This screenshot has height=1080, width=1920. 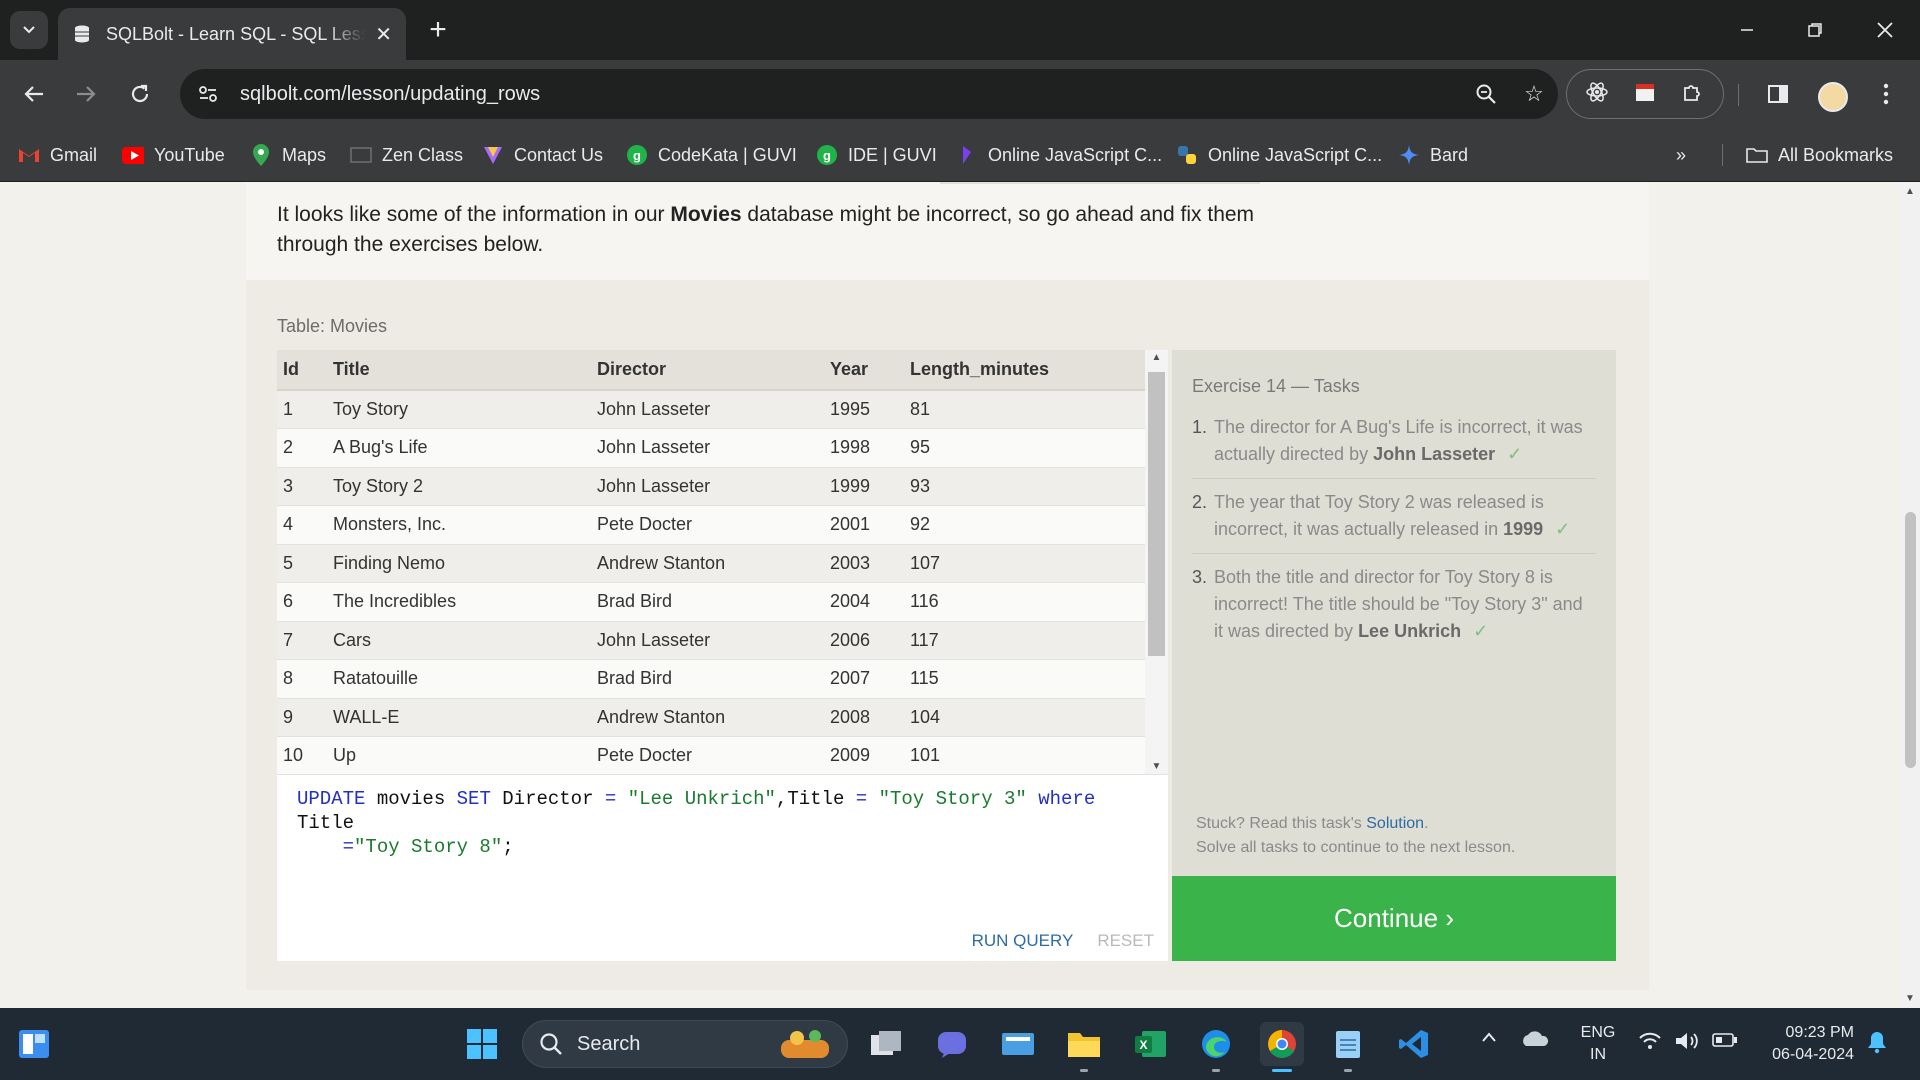 I want to click on table-scroll-thumb, so click(x=1156, y=514).